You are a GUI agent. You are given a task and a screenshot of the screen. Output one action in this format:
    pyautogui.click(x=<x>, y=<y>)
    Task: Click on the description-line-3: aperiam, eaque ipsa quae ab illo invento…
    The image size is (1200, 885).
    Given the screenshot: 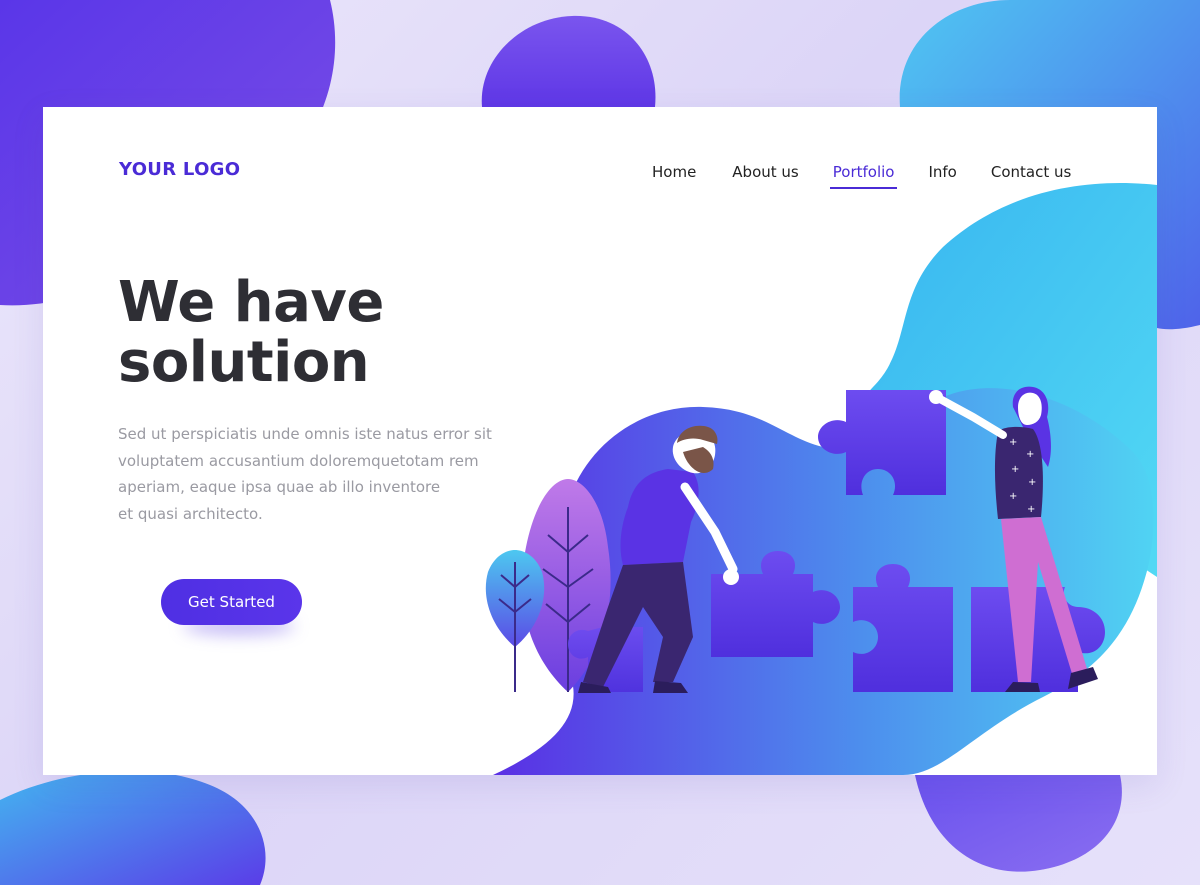 What is the action you would take?
    pyautogui.click(x=279, y=487)
    